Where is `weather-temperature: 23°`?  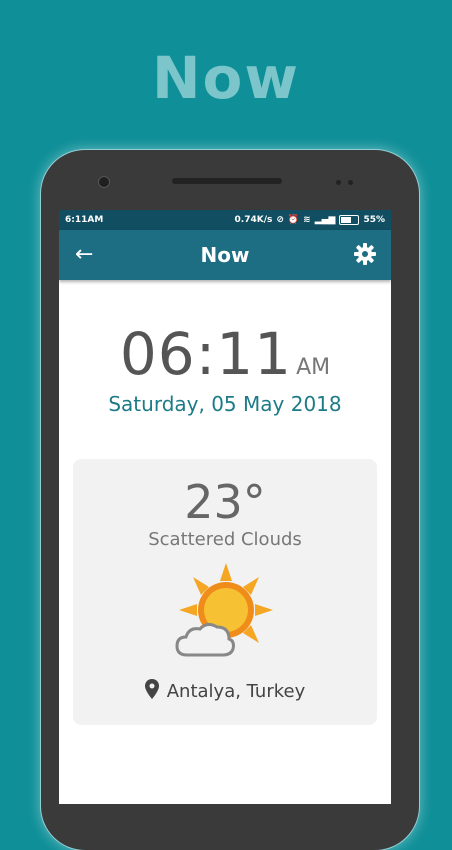
weather-temperature: 23° is located at coordinates (225, 502).